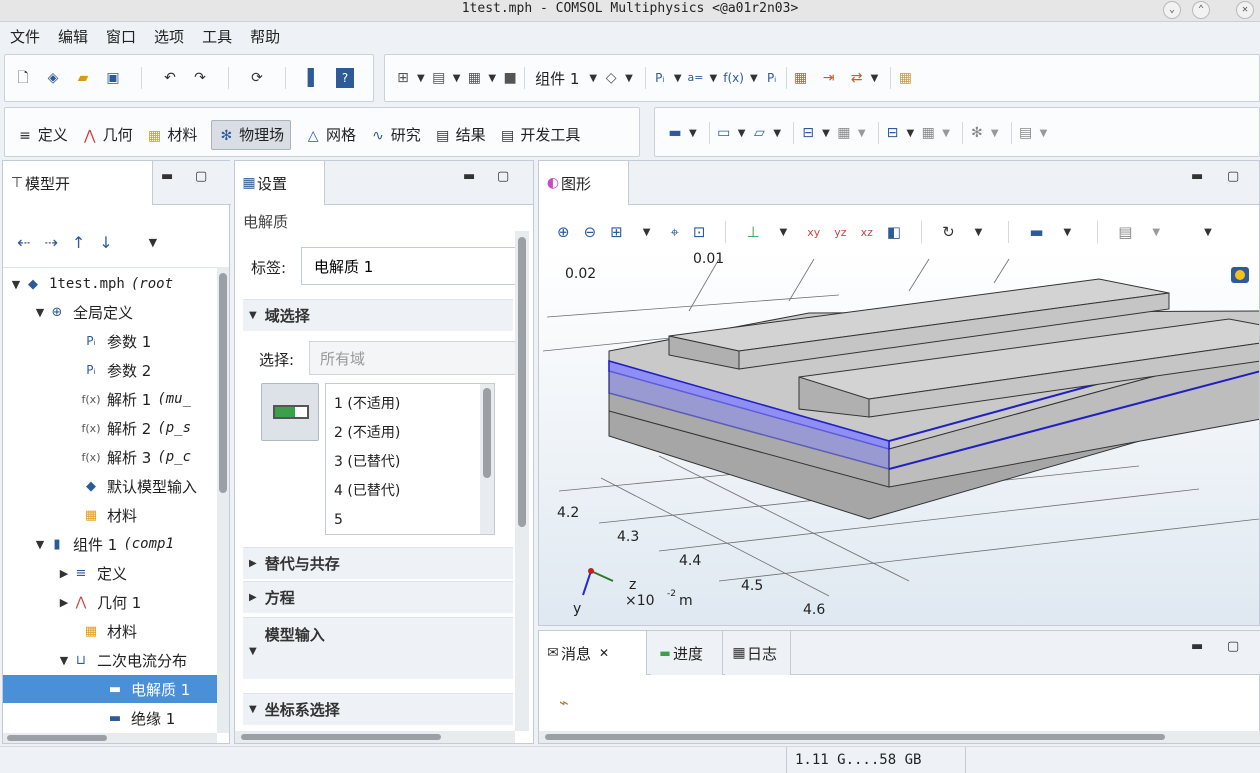 This screenshot has width=1260, height=773. Describe the element at coordinates (367, 520) in the screenshot. I see `list-item: 5` at that location.